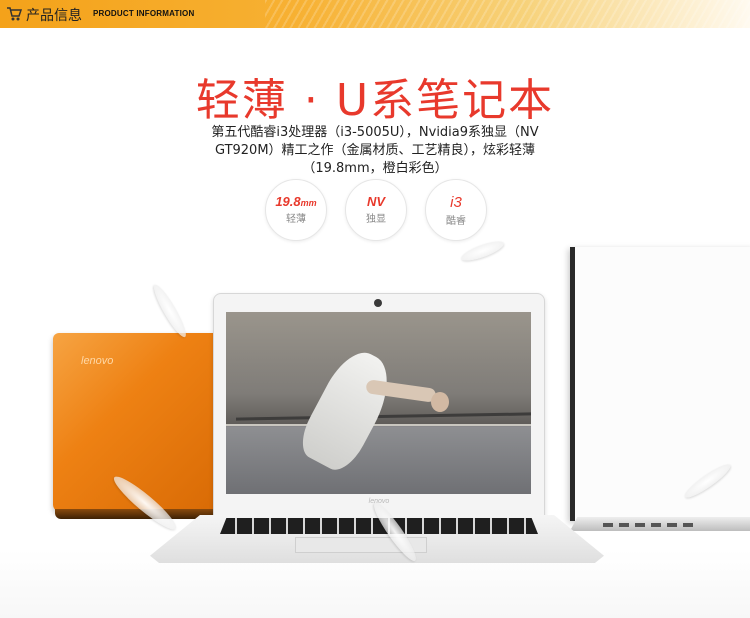  Describe the element at coordinates (456, 221) in the screenshot. I see `feature-cpu-label: 酷睿` at that location.